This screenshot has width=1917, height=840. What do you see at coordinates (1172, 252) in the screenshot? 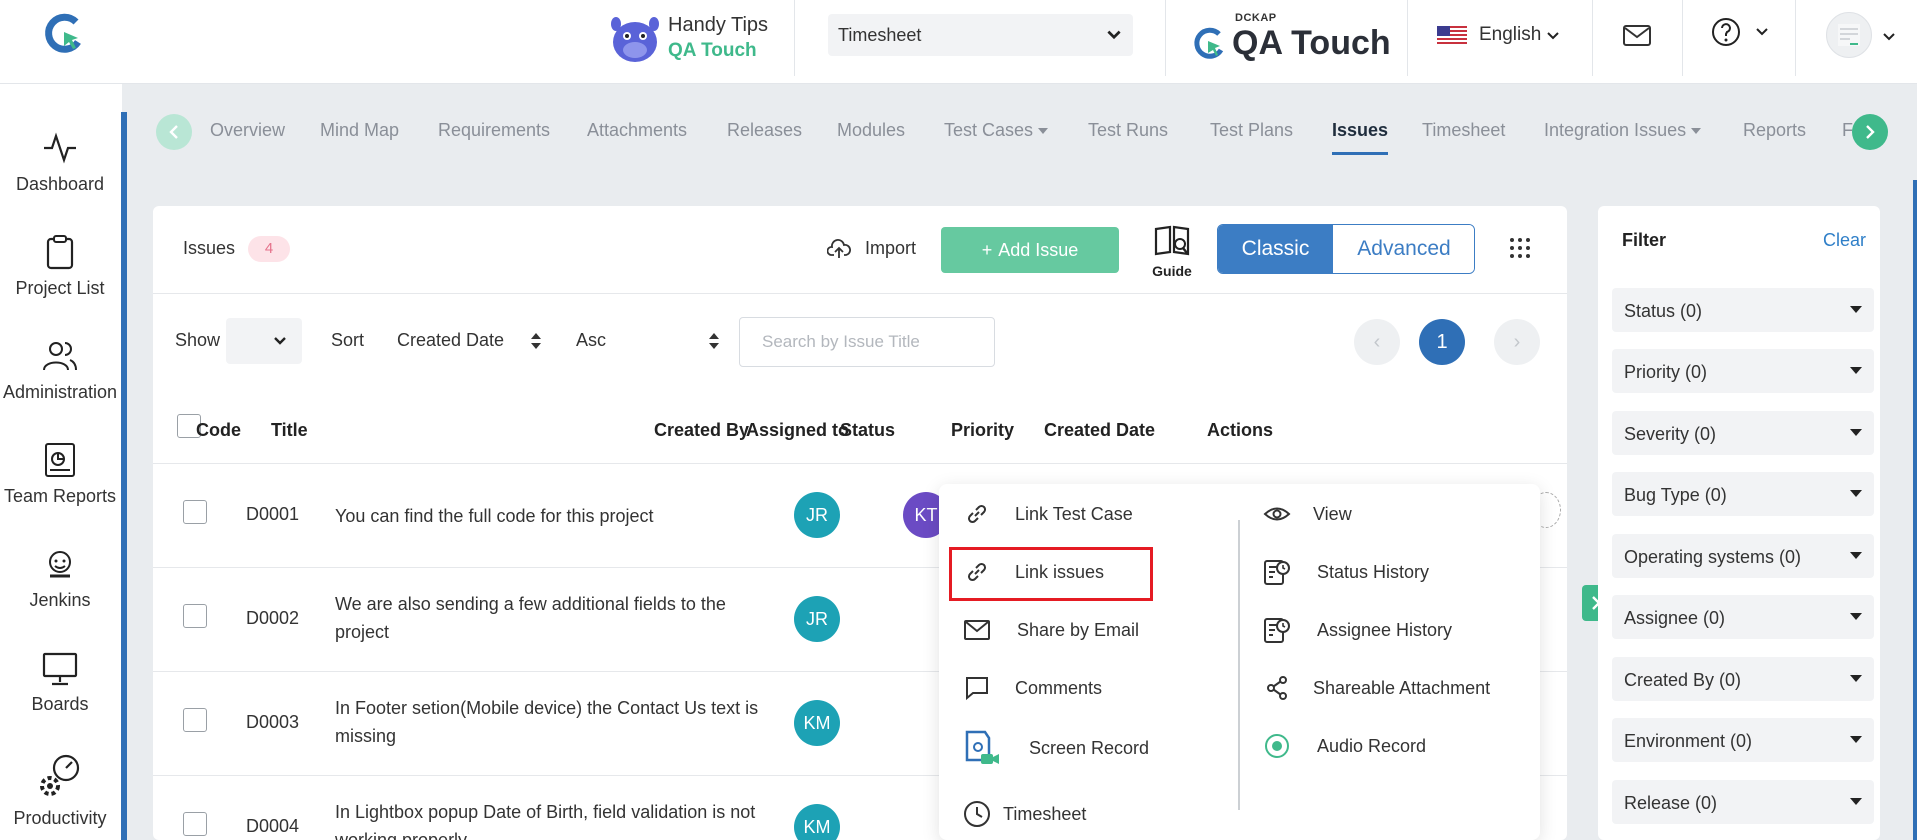
I see `guide-button: Guide` at bounding box center [1172, 252].